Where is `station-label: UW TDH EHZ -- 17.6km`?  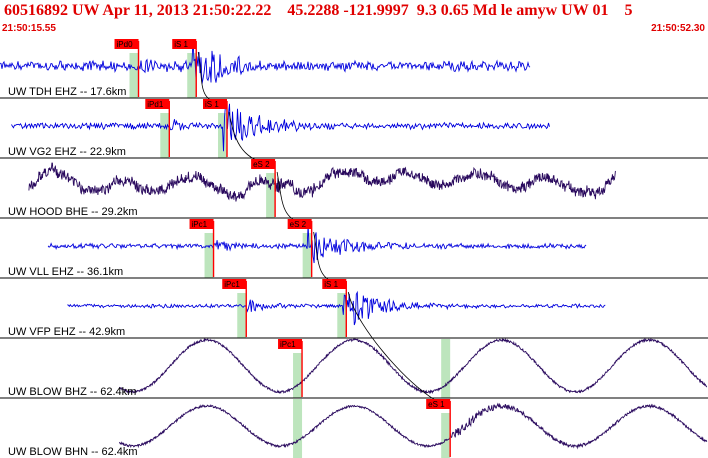 station-label: UW TDH EHZ -- 17.6km is located at coordinates (67, 92).